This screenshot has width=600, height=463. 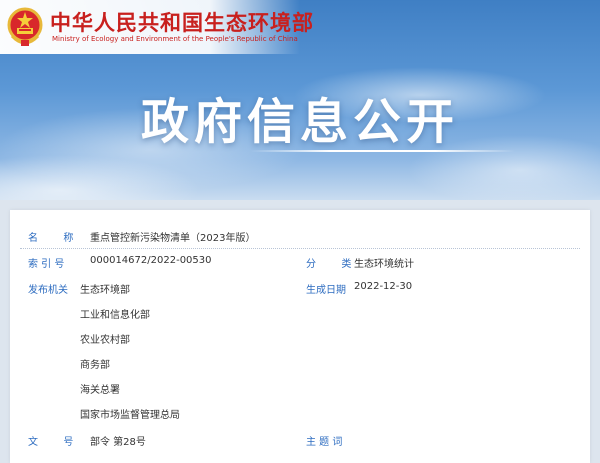 I want to click on index-value: 000014672/2022-00530, so click(x=151, y=260).